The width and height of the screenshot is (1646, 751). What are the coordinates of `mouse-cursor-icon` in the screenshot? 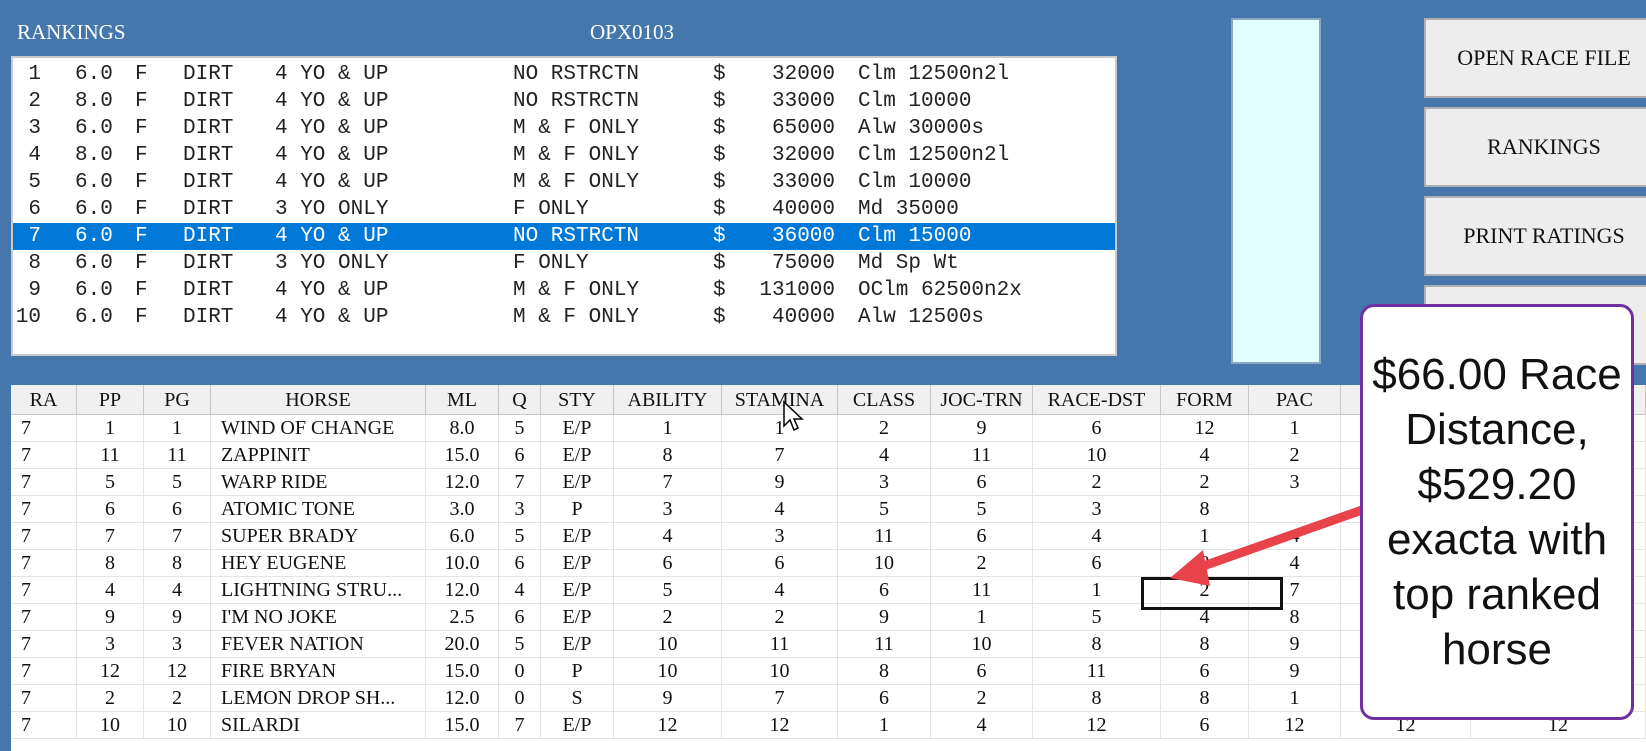 It's located at (793, 416).